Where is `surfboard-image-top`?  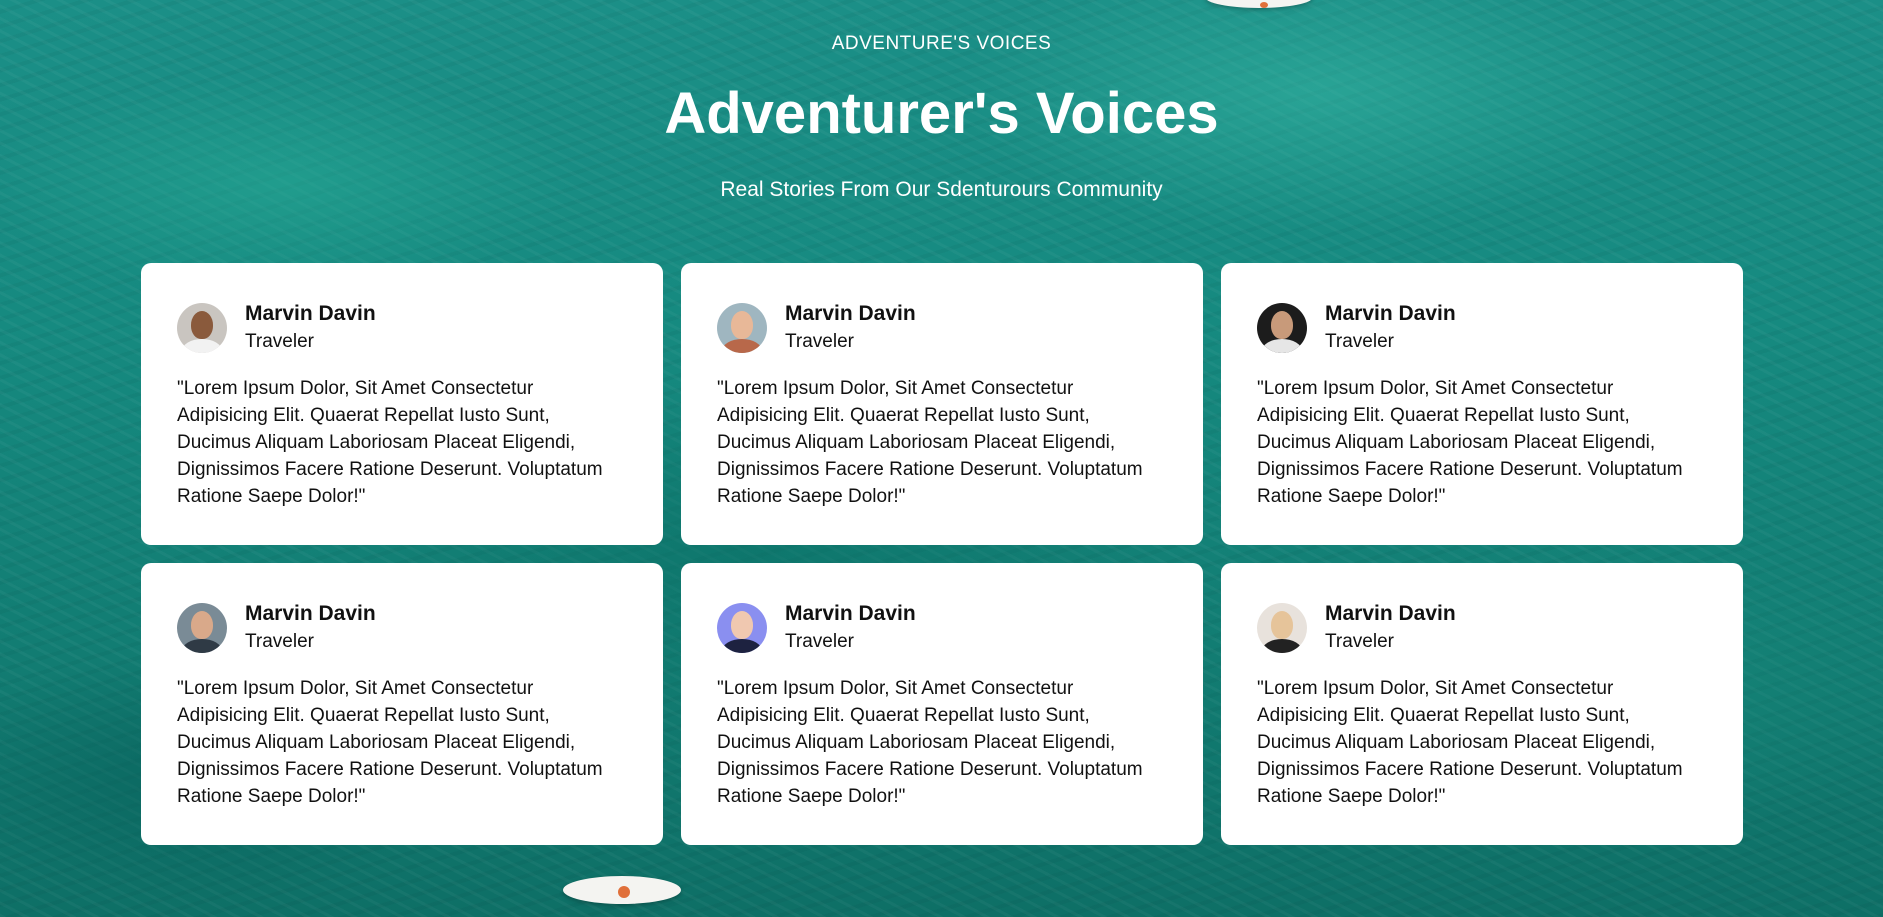 surfboard-image-top is located at coordinates (1259, 4).